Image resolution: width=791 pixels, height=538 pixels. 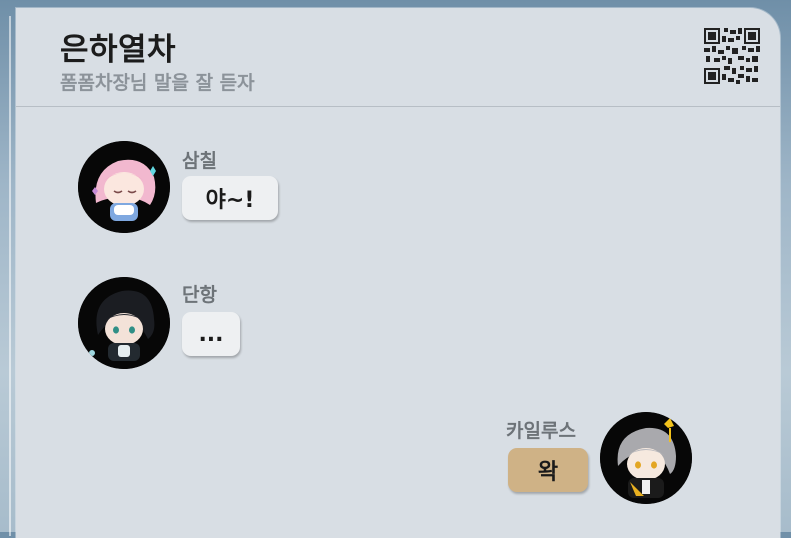 What do you see at coordinates (541, 431) in the screenshot?
I see `sender-name: 카일루스` at bounding box center [541, 431].